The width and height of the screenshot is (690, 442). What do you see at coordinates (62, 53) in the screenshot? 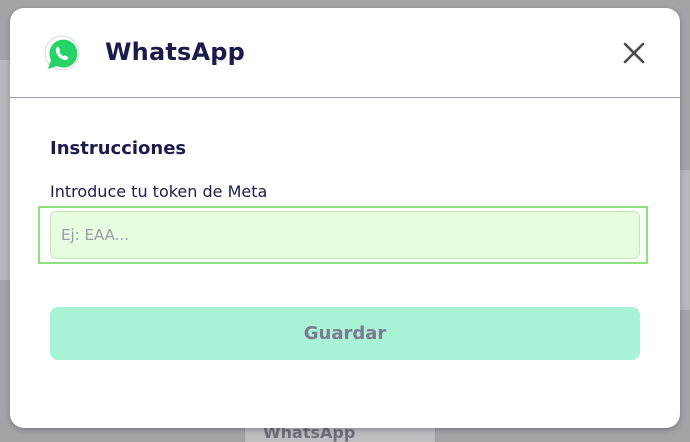
I see `whatsapp-logo-icon` at bounding box center [62, 53].